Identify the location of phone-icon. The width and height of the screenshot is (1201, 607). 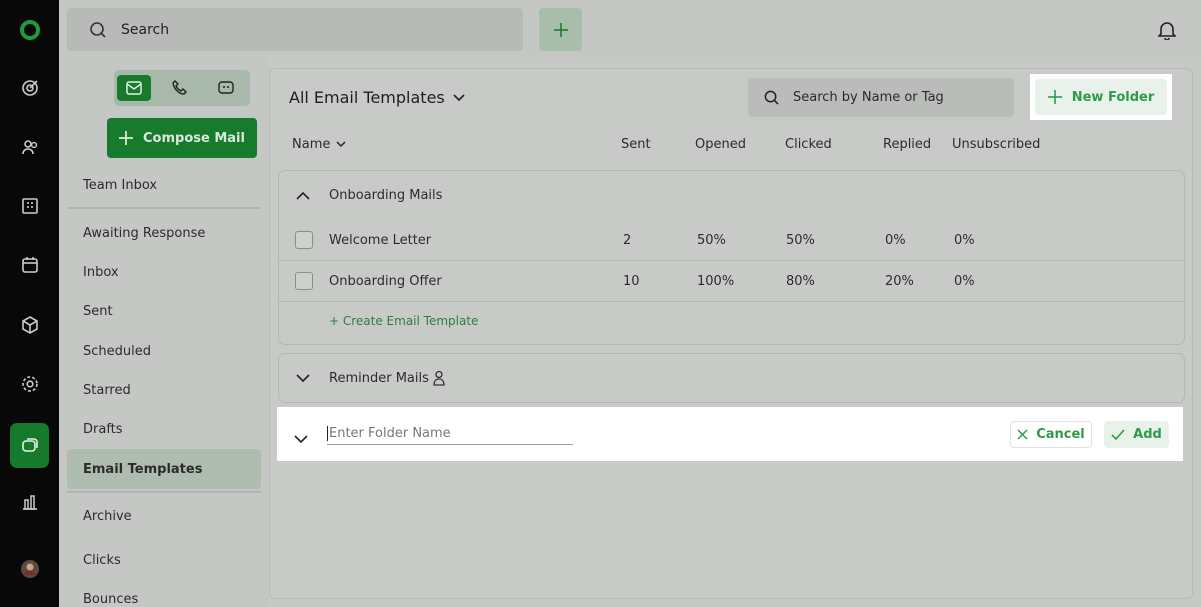
(179, 87).